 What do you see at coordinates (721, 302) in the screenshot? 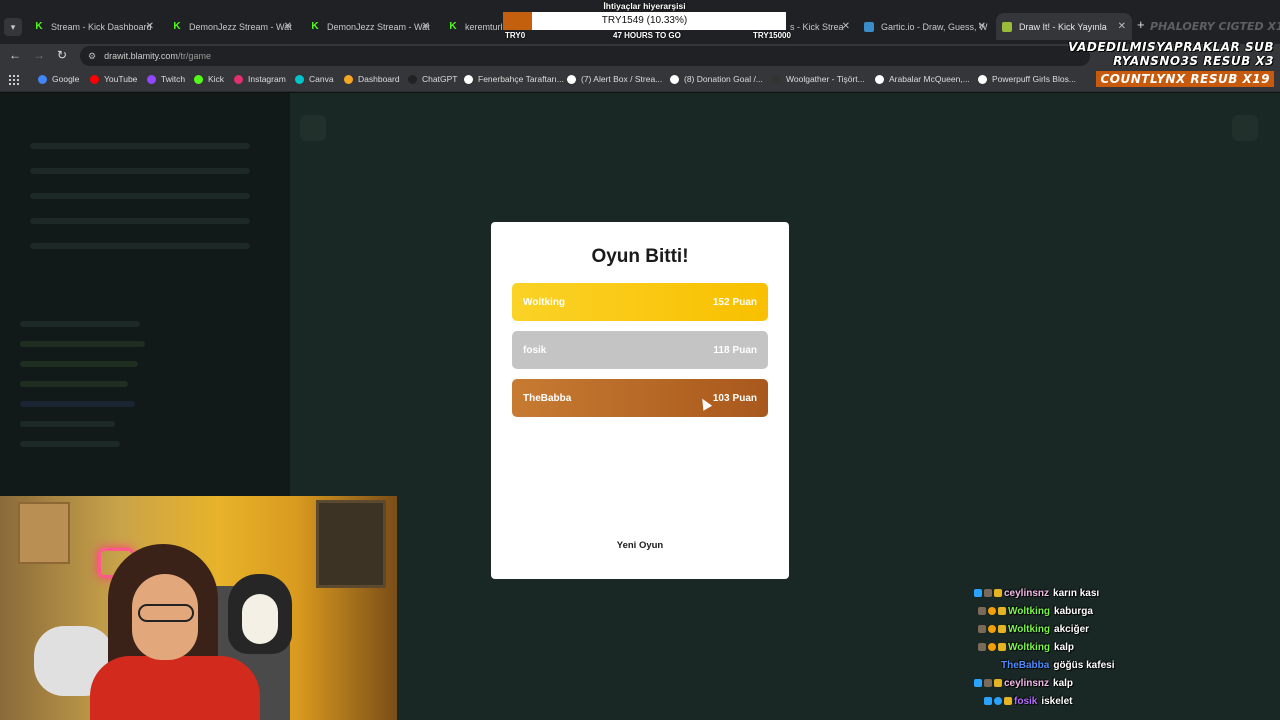
I see `score-value: 152` at bounding box center [721, 302].